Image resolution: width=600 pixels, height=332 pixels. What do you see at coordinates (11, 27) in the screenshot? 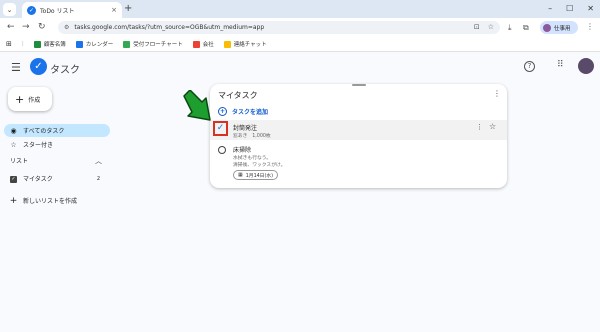
I see `back-icon: ←` at bounding box center [11, 27].